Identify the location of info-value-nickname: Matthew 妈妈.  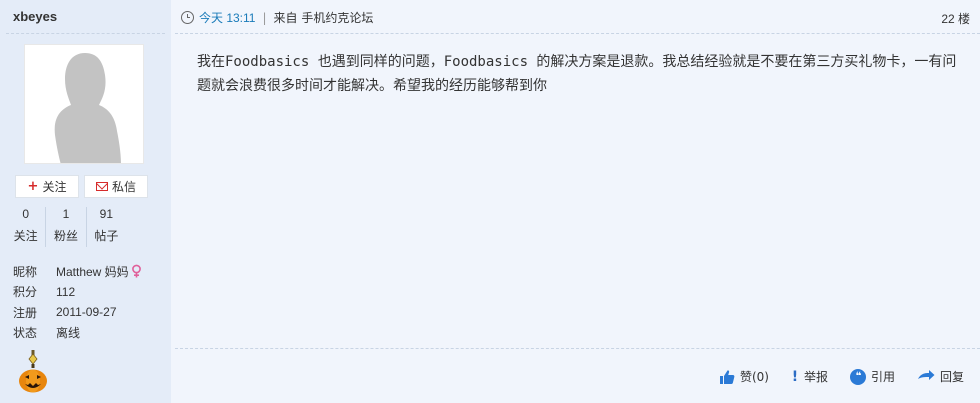
(99, 271).